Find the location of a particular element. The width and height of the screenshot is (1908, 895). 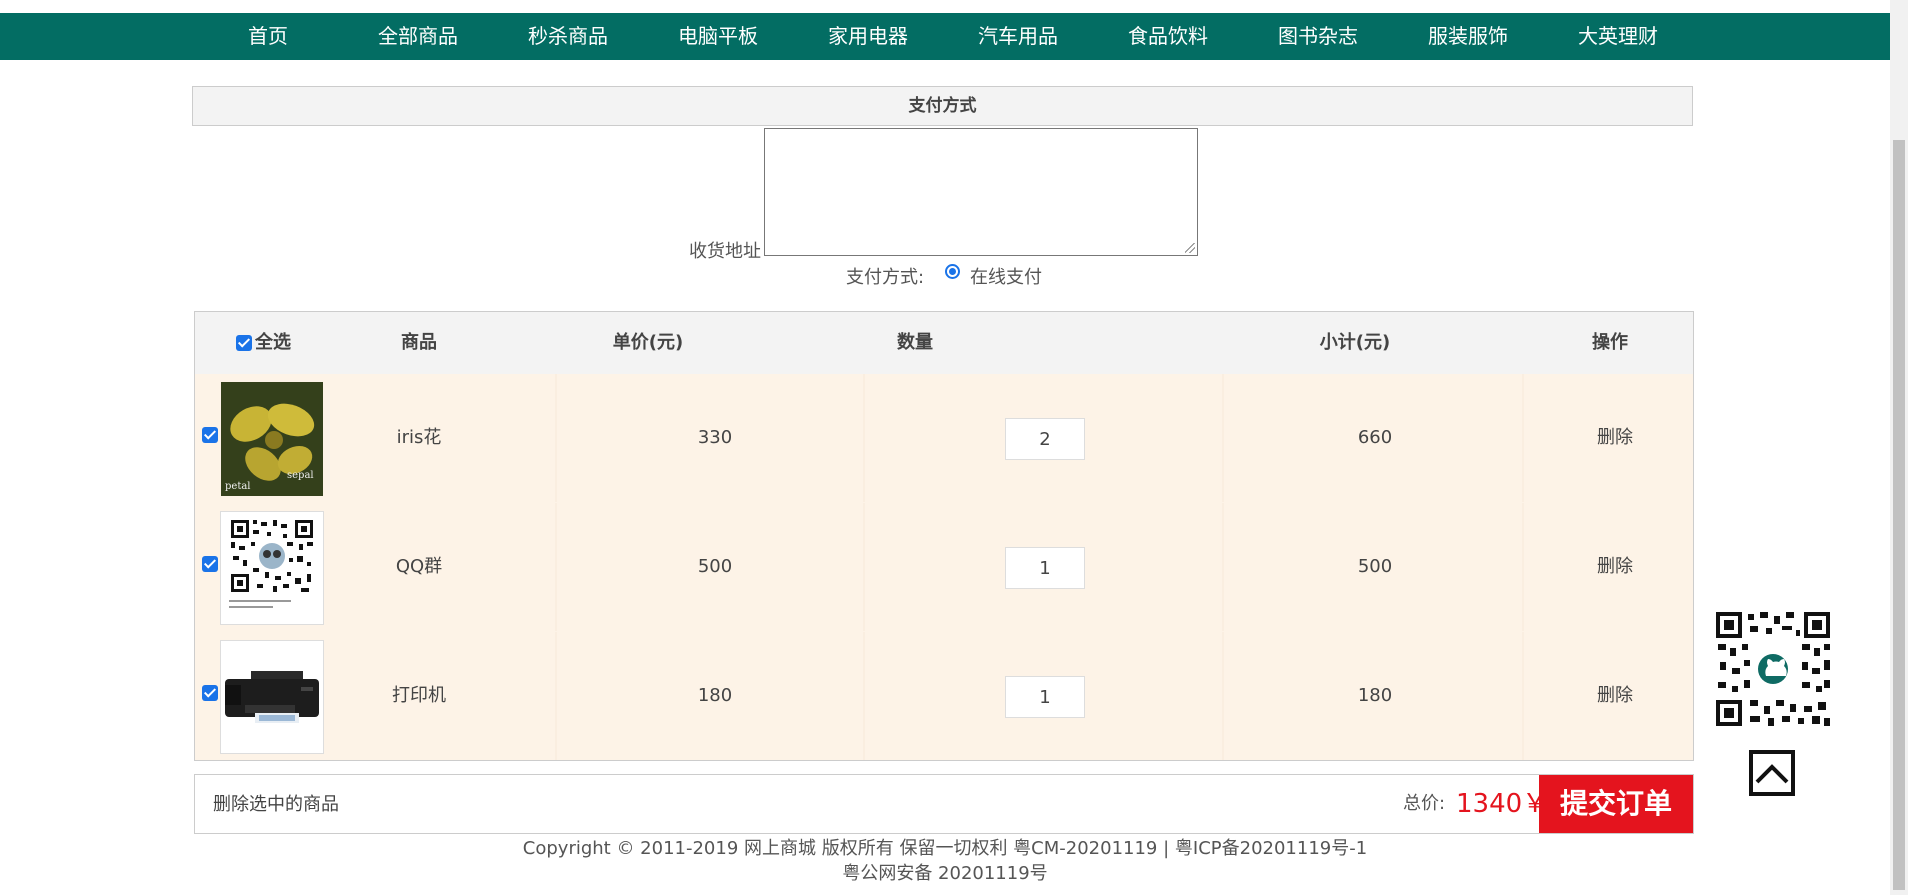

github-qr-icon is located at coordinates (1773, 669).